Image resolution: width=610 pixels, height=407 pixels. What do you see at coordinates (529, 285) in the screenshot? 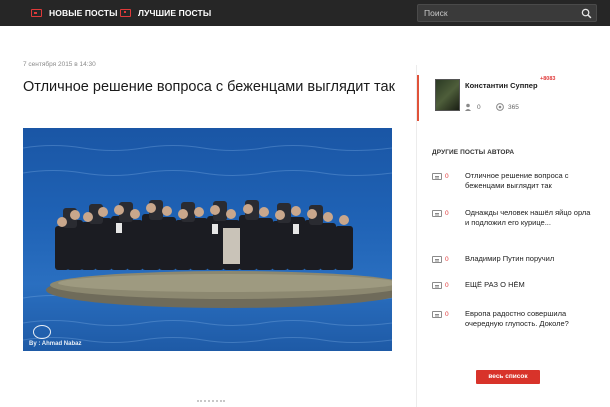
I see `other-post-link: ЕЩЁ РАЗ О НЁМ` at bounding box center [529, 285].